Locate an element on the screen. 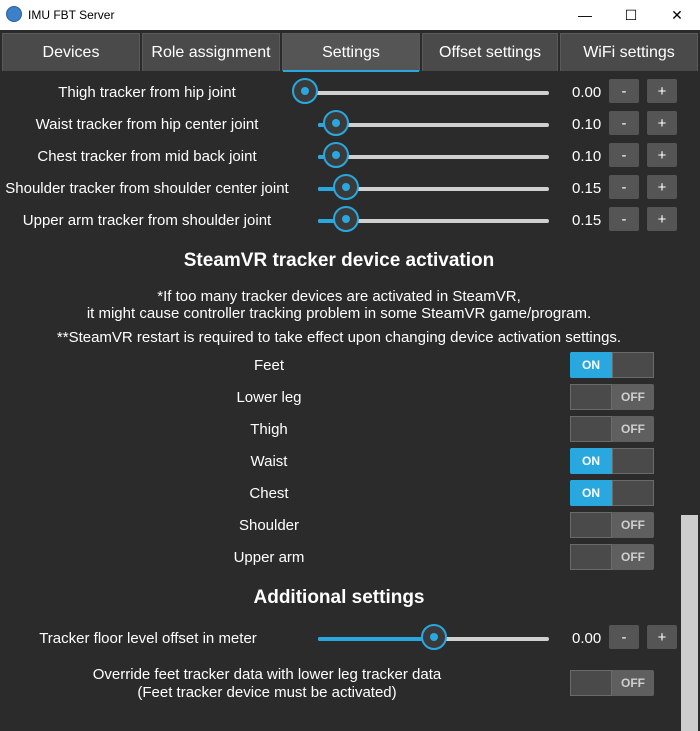 The image size is (700, 731). slider-label: Chest tracker from mid back joint is located at coordinates (147, 156).